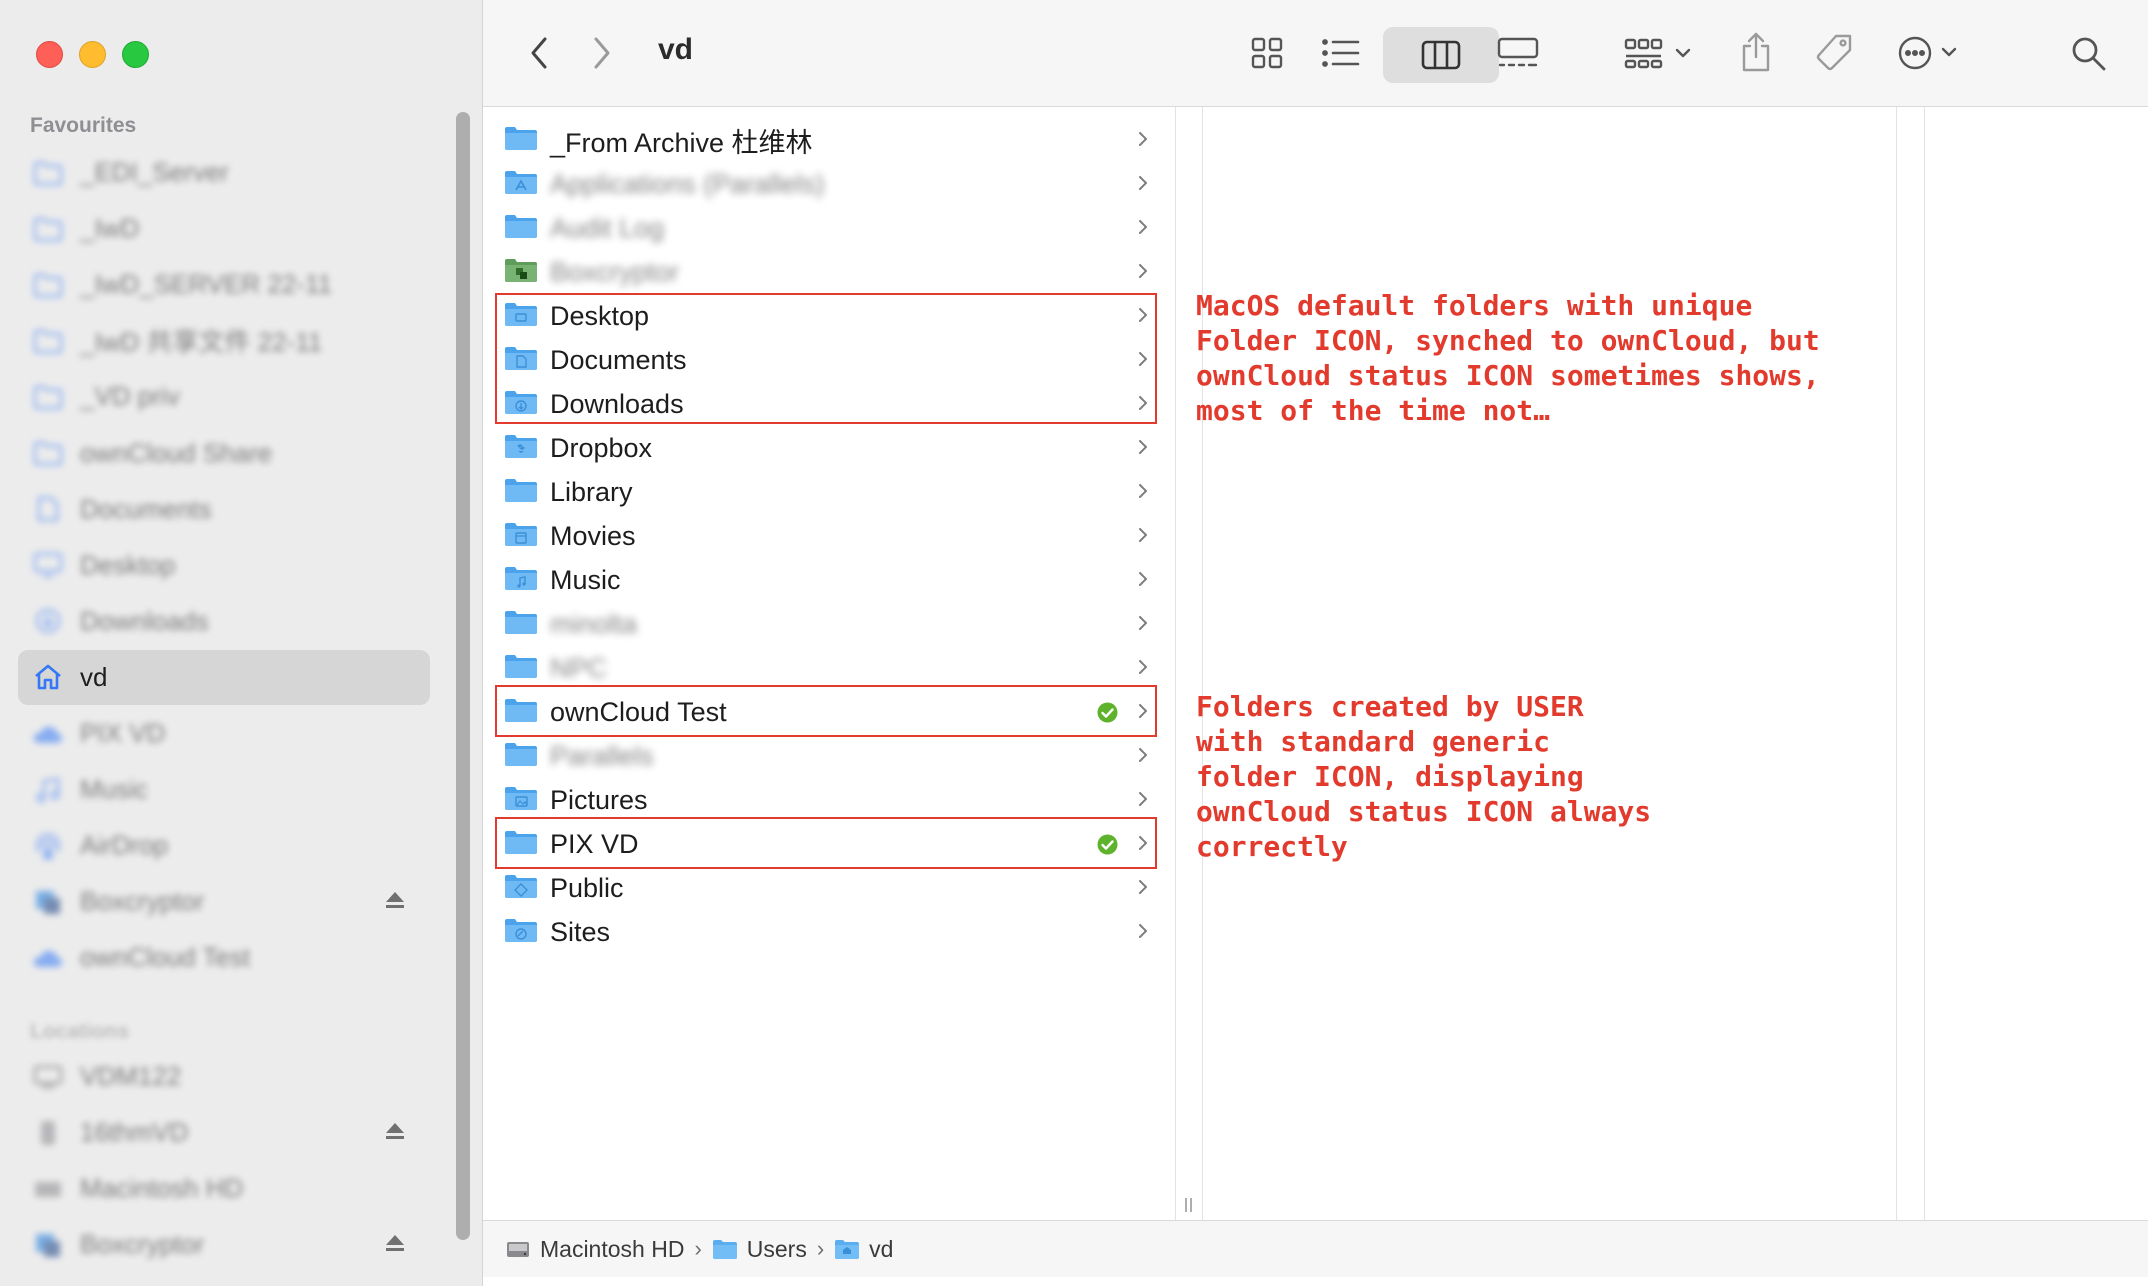 The height and width of the screenshot is (1286, 2148). I want to click on column-view-button, so click(1441, 55).